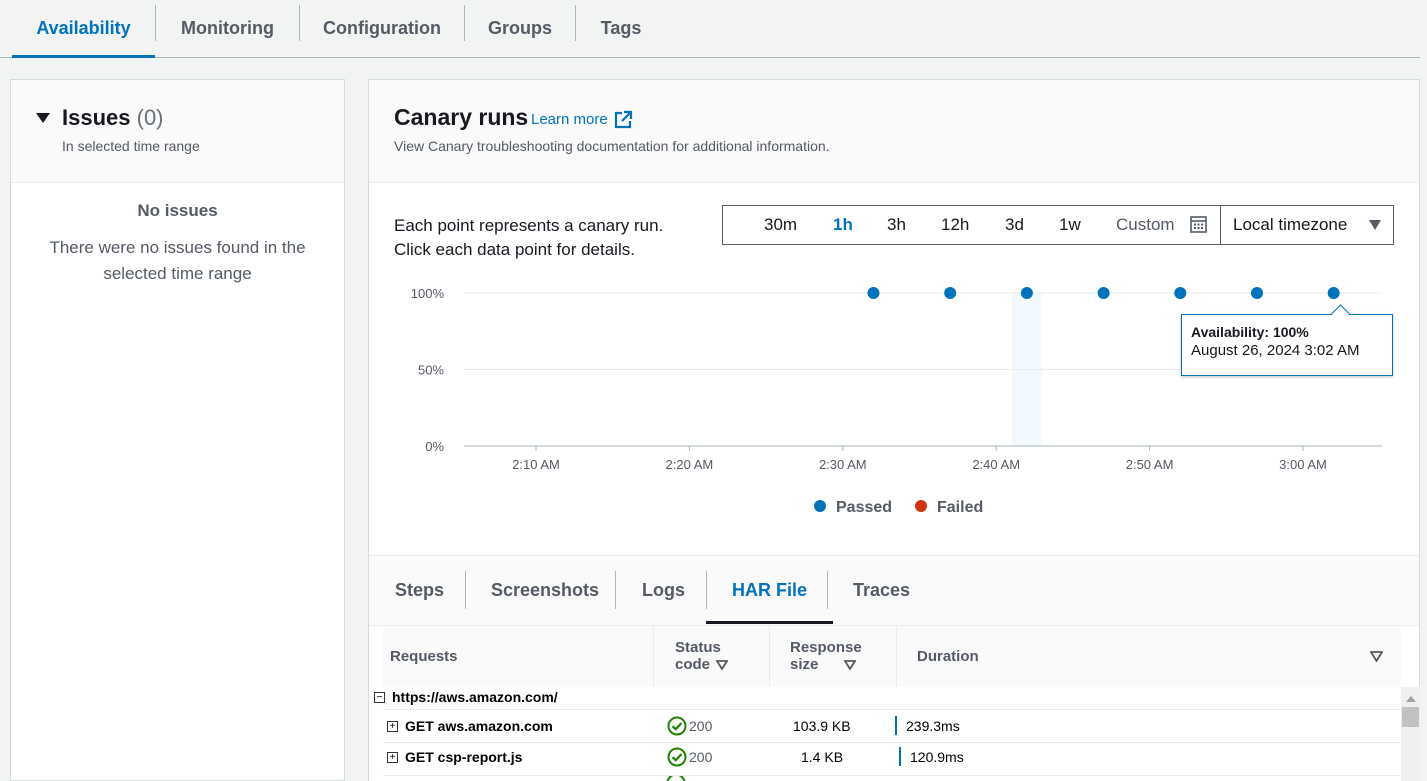 This screenshot has height=781, width=1427. What do you see at coordinates (96, 117) in the screenshot?
I see `issues-title-text: Issues` at bounding box center [96, 117].